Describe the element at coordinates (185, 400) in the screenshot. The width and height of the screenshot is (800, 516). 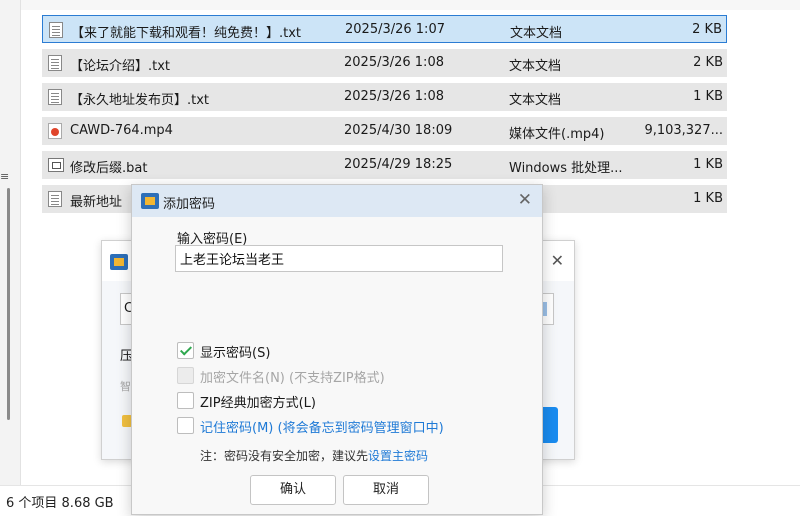
I see `zip-classic-checkbox` at that location.